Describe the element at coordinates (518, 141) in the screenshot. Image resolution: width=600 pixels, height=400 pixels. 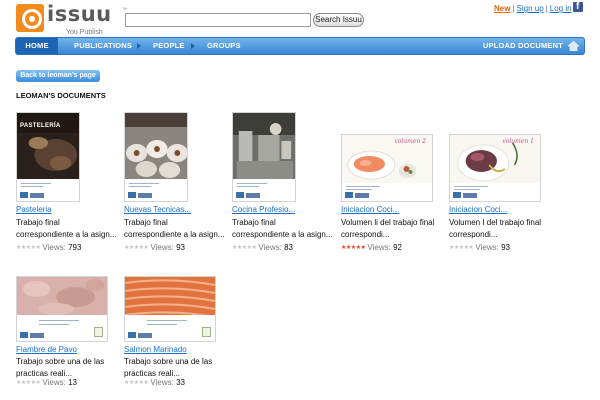
I see `thumbnail-volume-label: volumen 1` at that location.